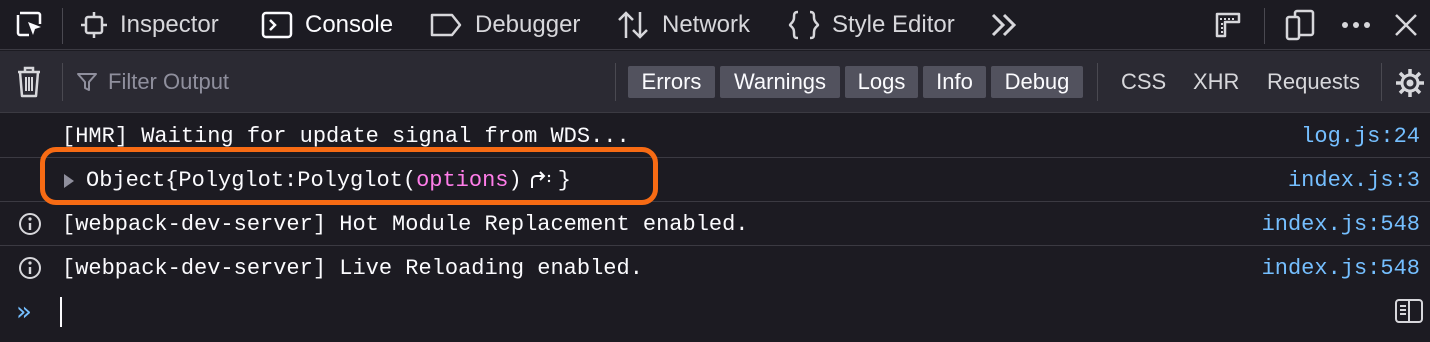 This screenshot has height=342, width=1430. I want to click on tab-inspector: Inspector, so click(149, 25).